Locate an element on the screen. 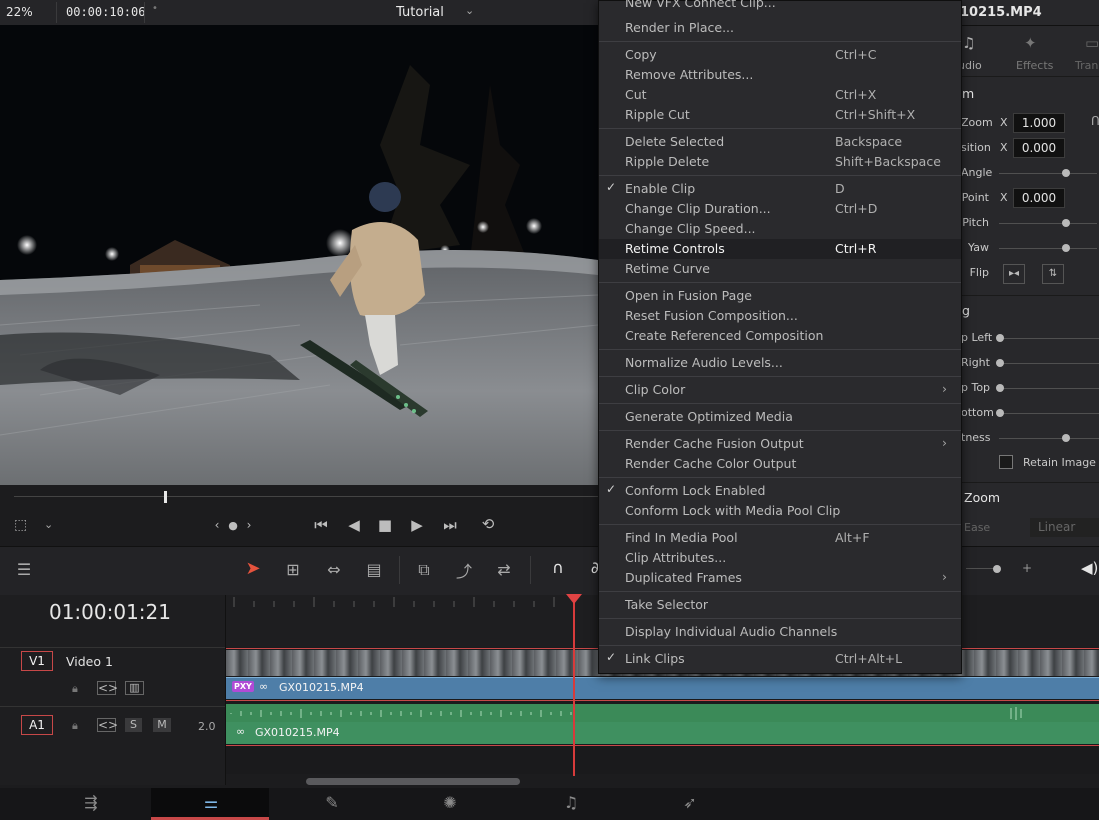 The height and width of the screenshot is (820, 1099). menu-item-copy: Copy Ctrl+C is located at coordinates (780, 55).